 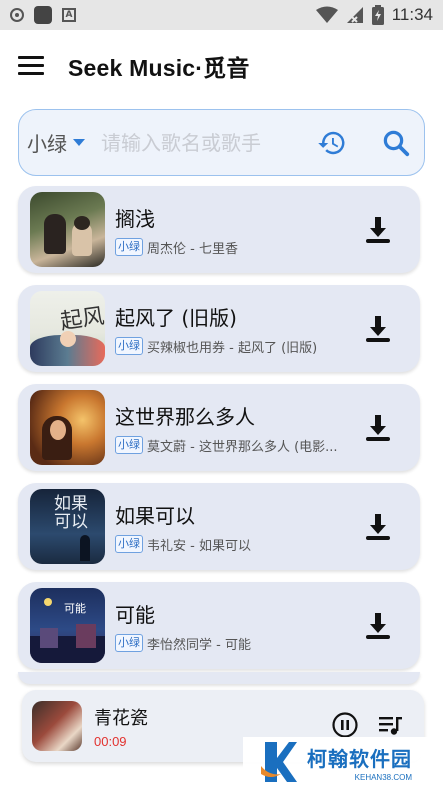 I want to click on watermark-logo-icon, so click(x=279, y=762).